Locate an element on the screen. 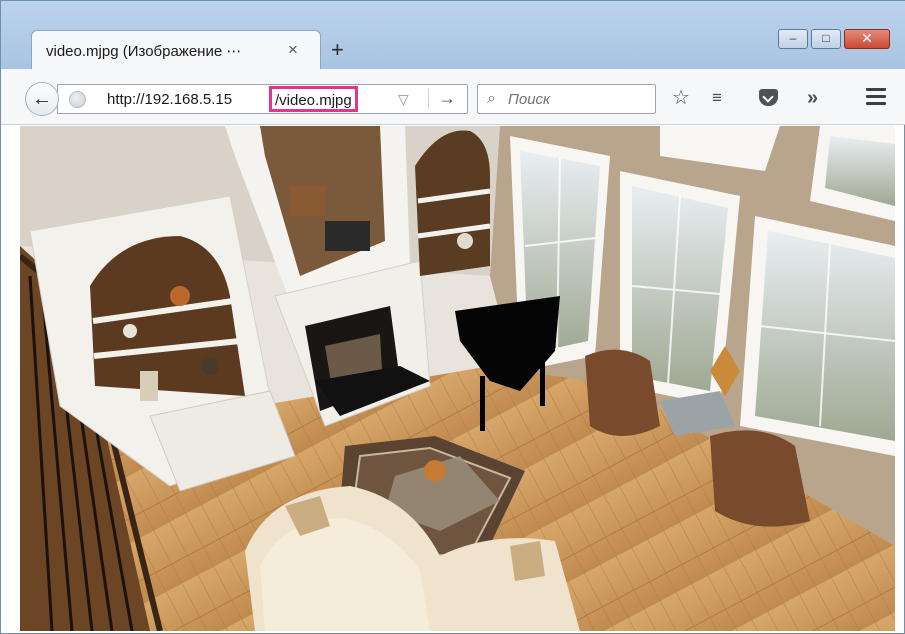 Image resolution: width=905 pixels, height=634 pixels. minimize-button: – is located at coordinates (793, 39).